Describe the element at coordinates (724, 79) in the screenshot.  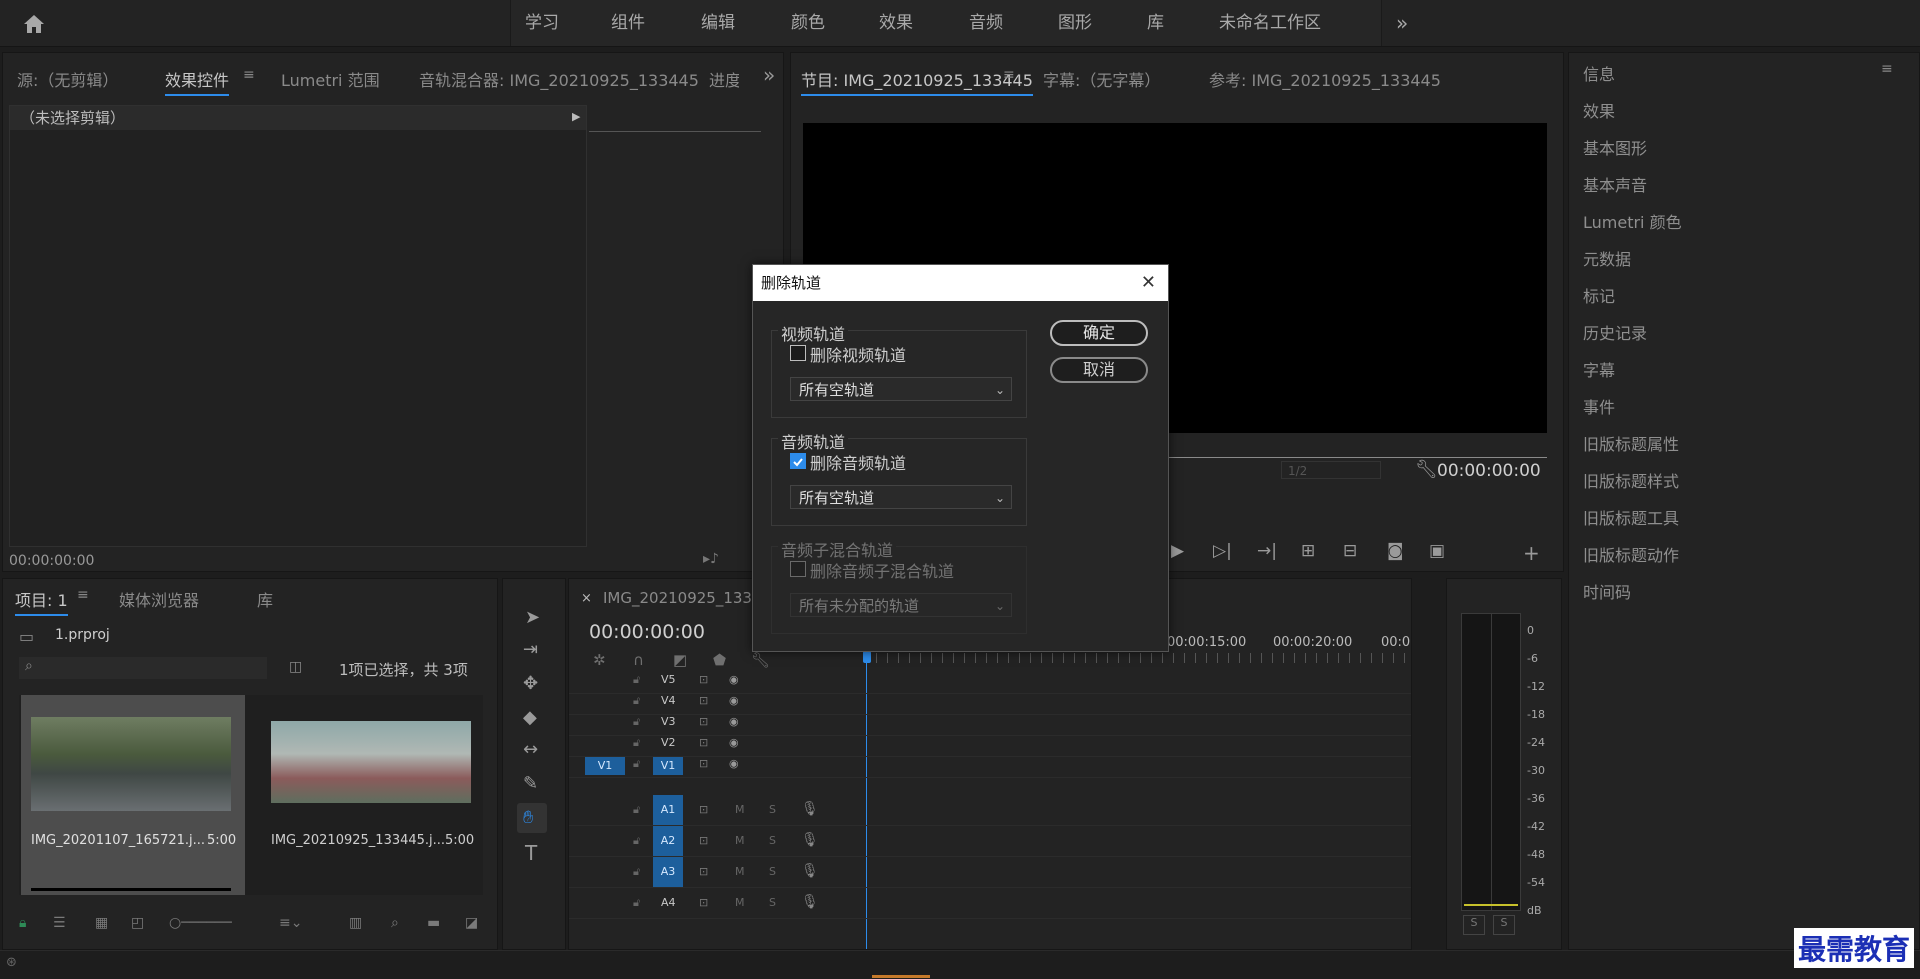
I see `tab-progress: 进度` at that location.